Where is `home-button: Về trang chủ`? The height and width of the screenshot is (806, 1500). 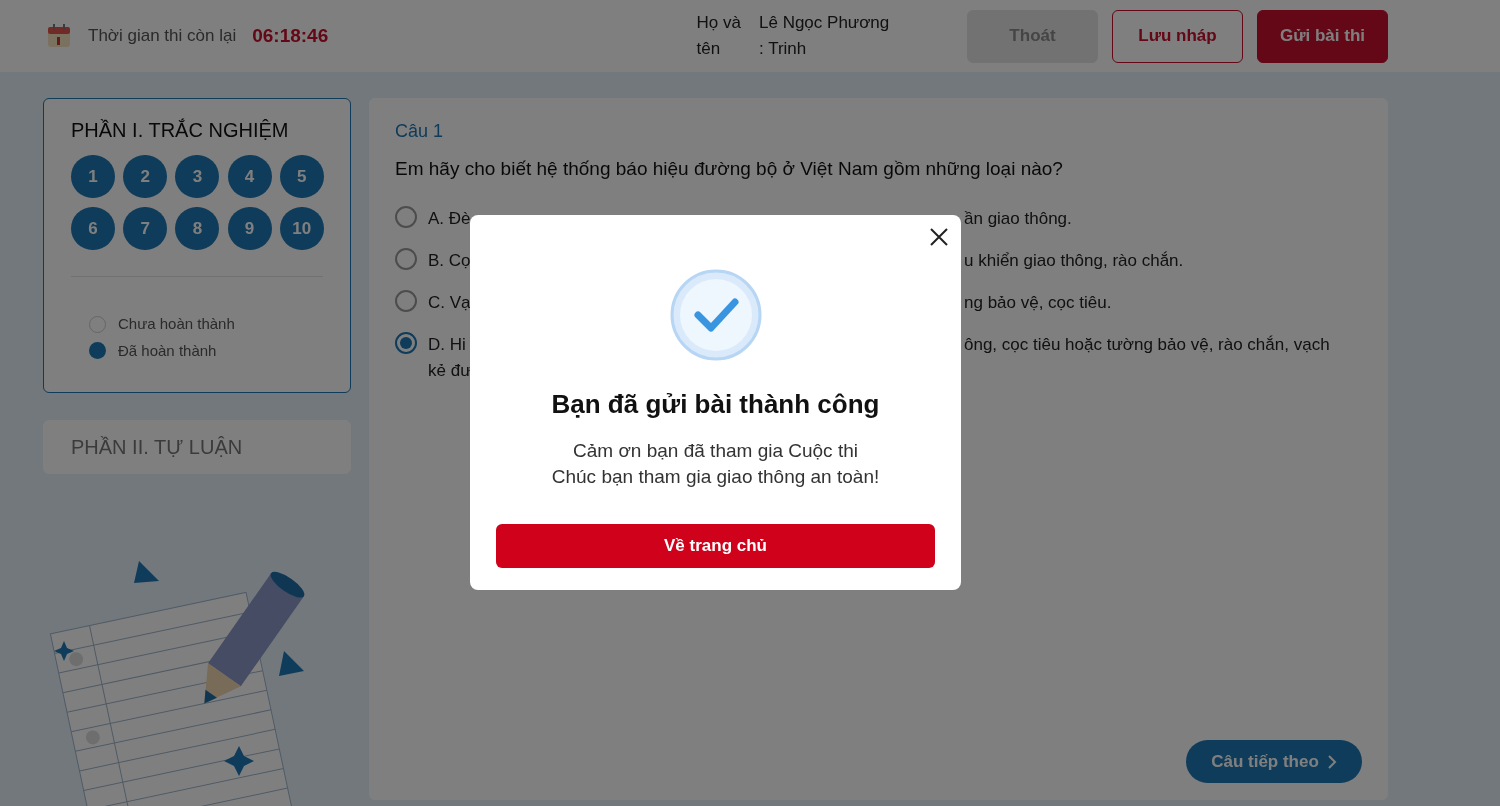 home-button: Về trang chủ is located at coordinates (715, 546).